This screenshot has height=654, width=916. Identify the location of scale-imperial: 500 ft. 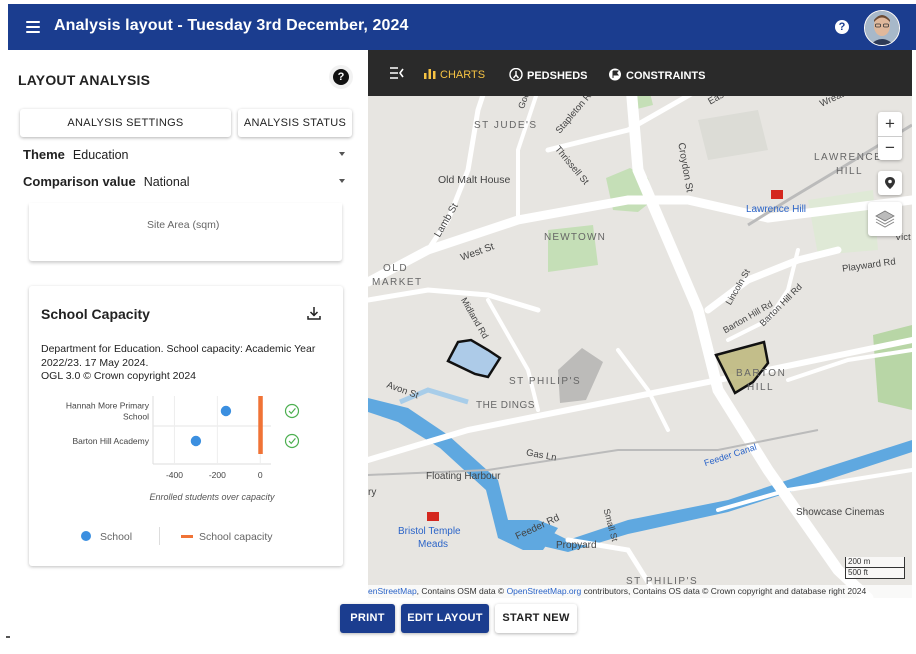
(875, 573).